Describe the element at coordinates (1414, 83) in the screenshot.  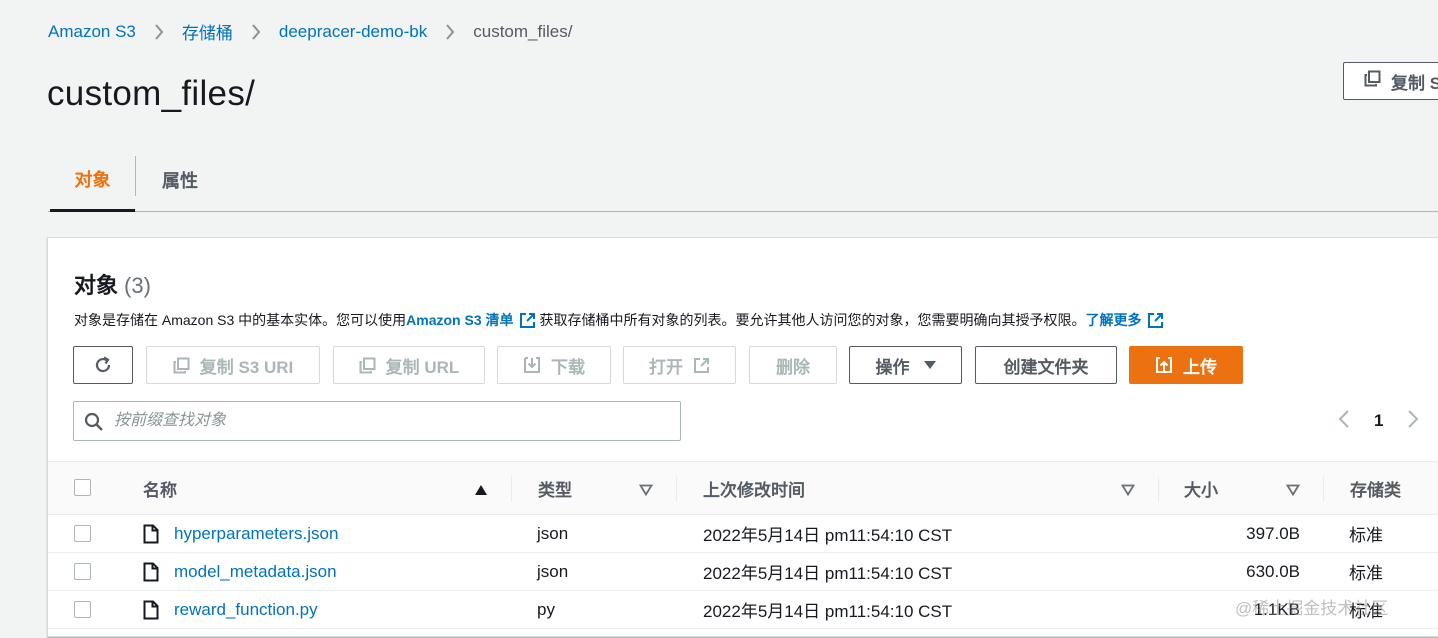
I see `copy-button-label: 复制 S` at that location.